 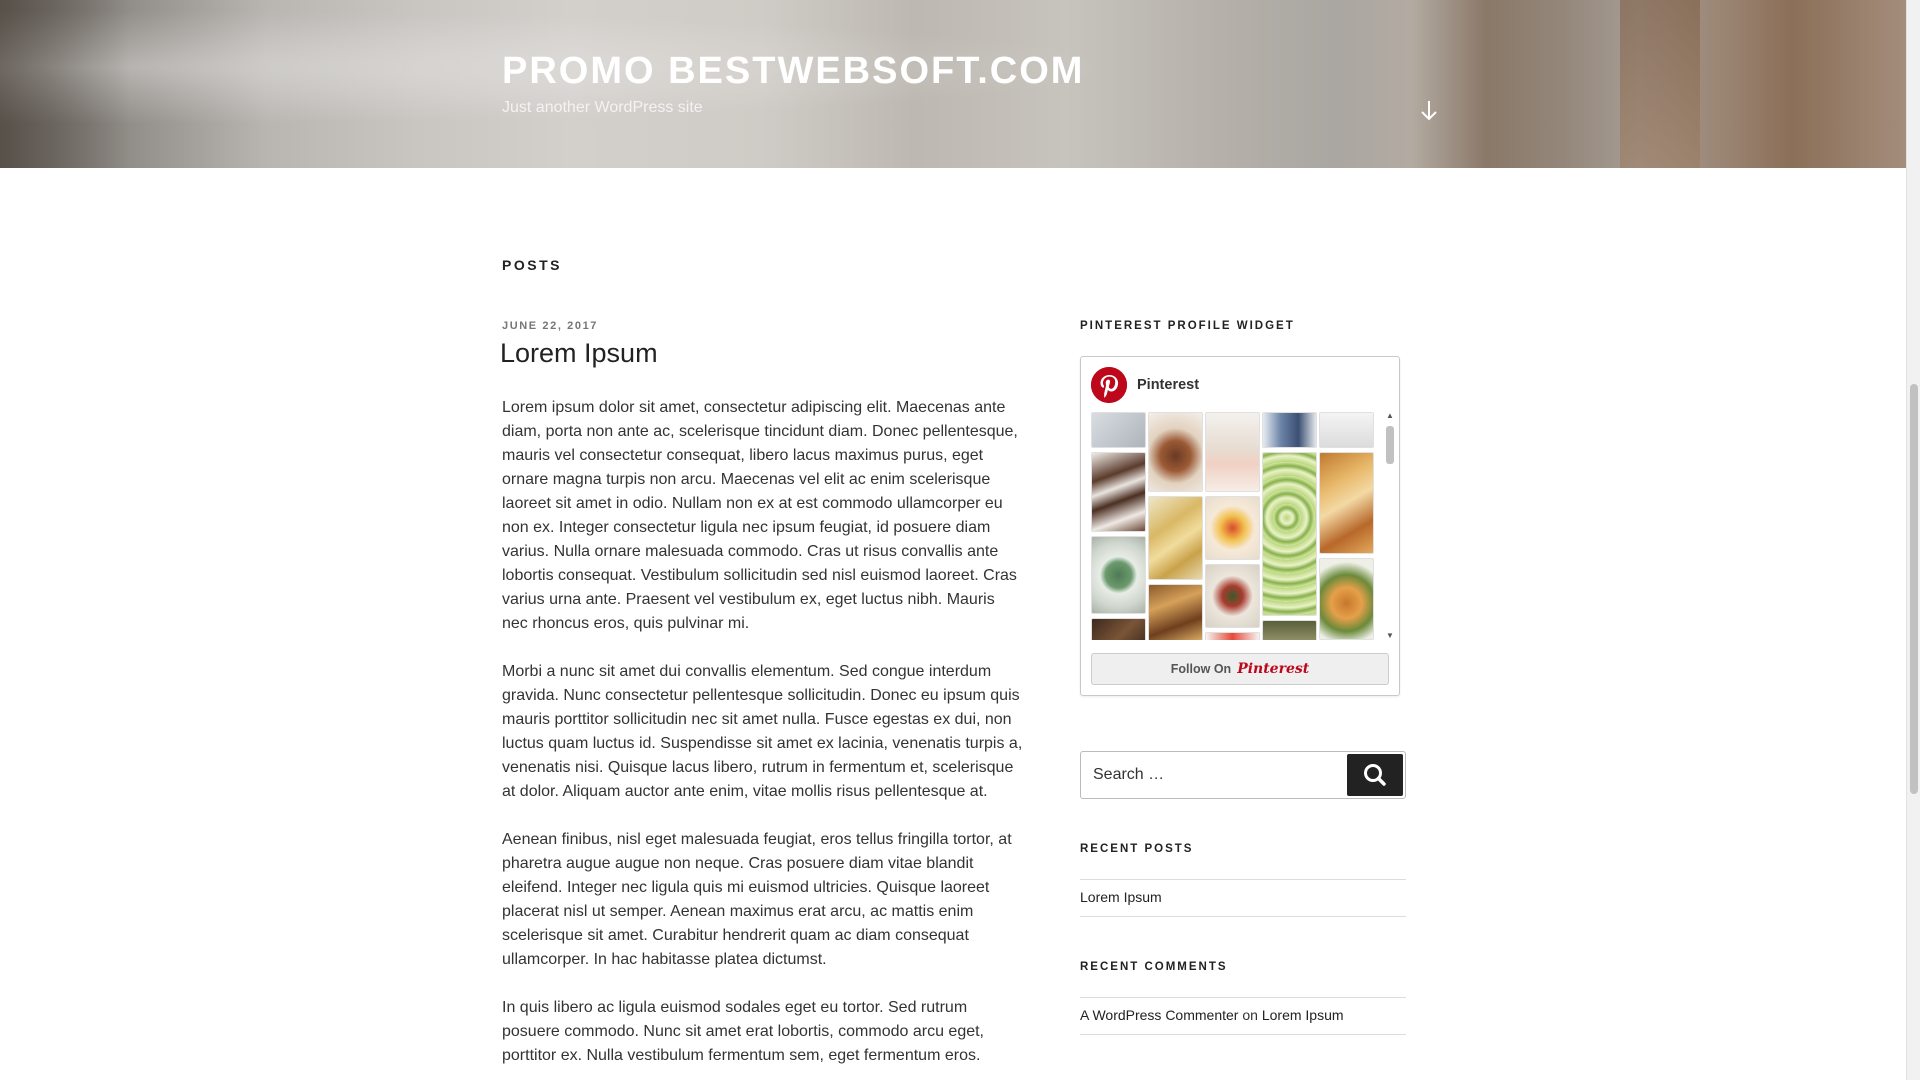 What do you see at coordinates (579, 353) in the screenshot?
I see `post-title: Lorem Ipsum` at bounding box center [579, 353].